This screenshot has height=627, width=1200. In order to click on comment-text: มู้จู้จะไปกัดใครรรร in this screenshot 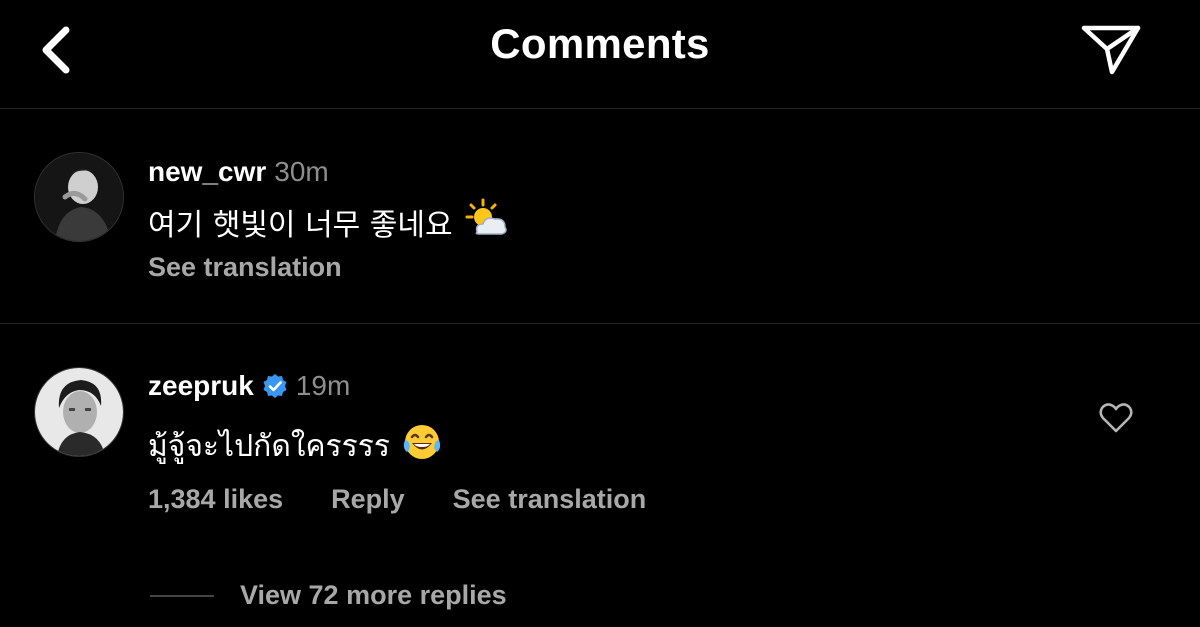, I will do `click(295, 446)`.